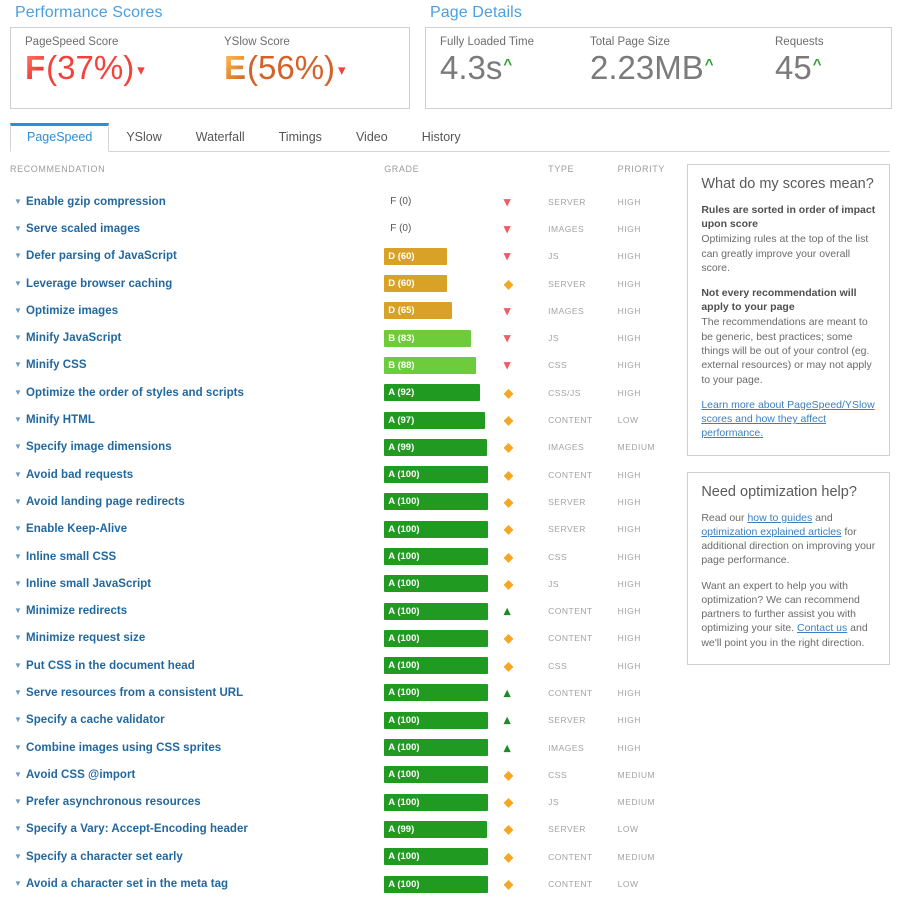 This screenshot has height=915, width=900. Describe the element at coordinates (71, 557) in the screenshot. I see `recommendation-link: Inline small CSS` at that location.